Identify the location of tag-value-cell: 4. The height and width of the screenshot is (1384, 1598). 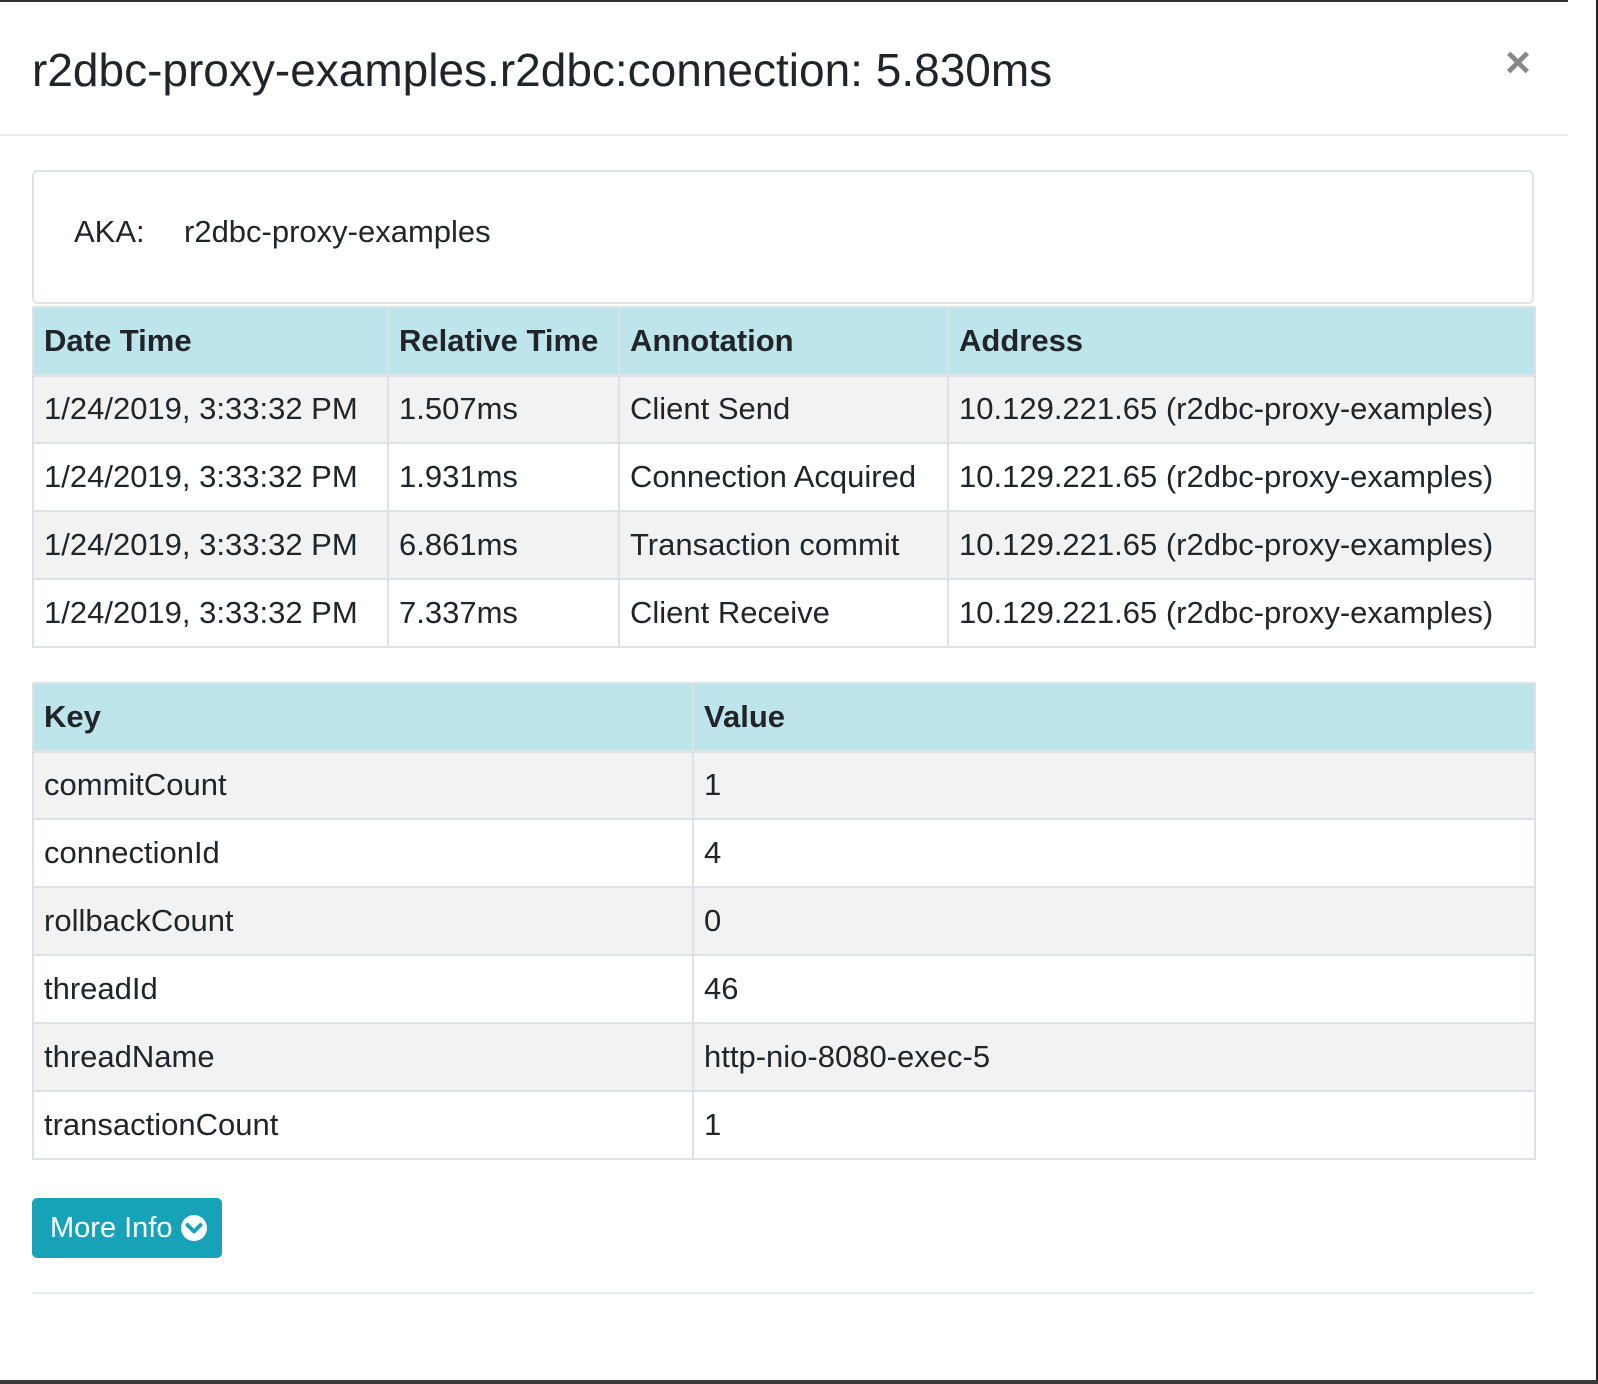
(1114, 853).